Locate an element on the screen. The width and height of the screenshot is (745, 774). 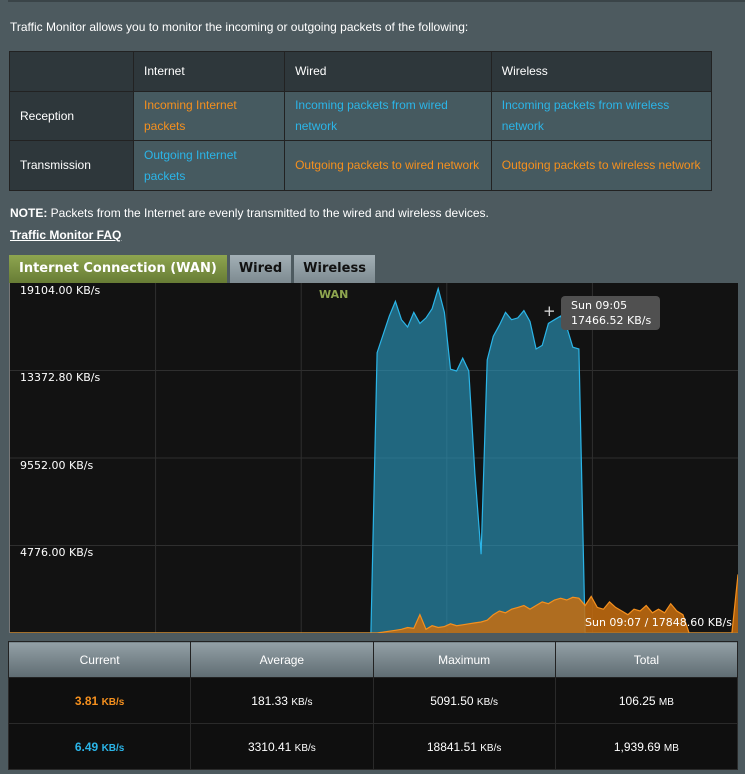
stat-current: 3.81 KB/s is located at coordinates (99, 700).